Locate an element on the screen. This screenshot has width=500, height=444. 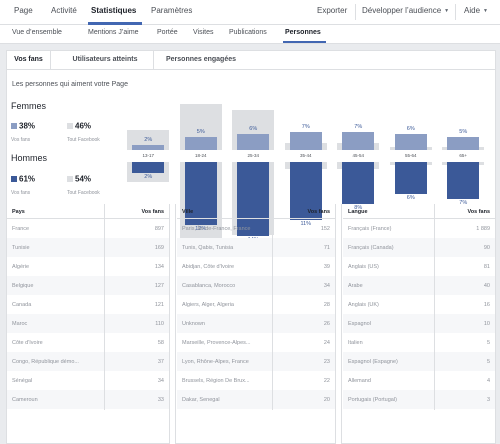
subnav-visites: Visites is located at coordinates (203, 32).